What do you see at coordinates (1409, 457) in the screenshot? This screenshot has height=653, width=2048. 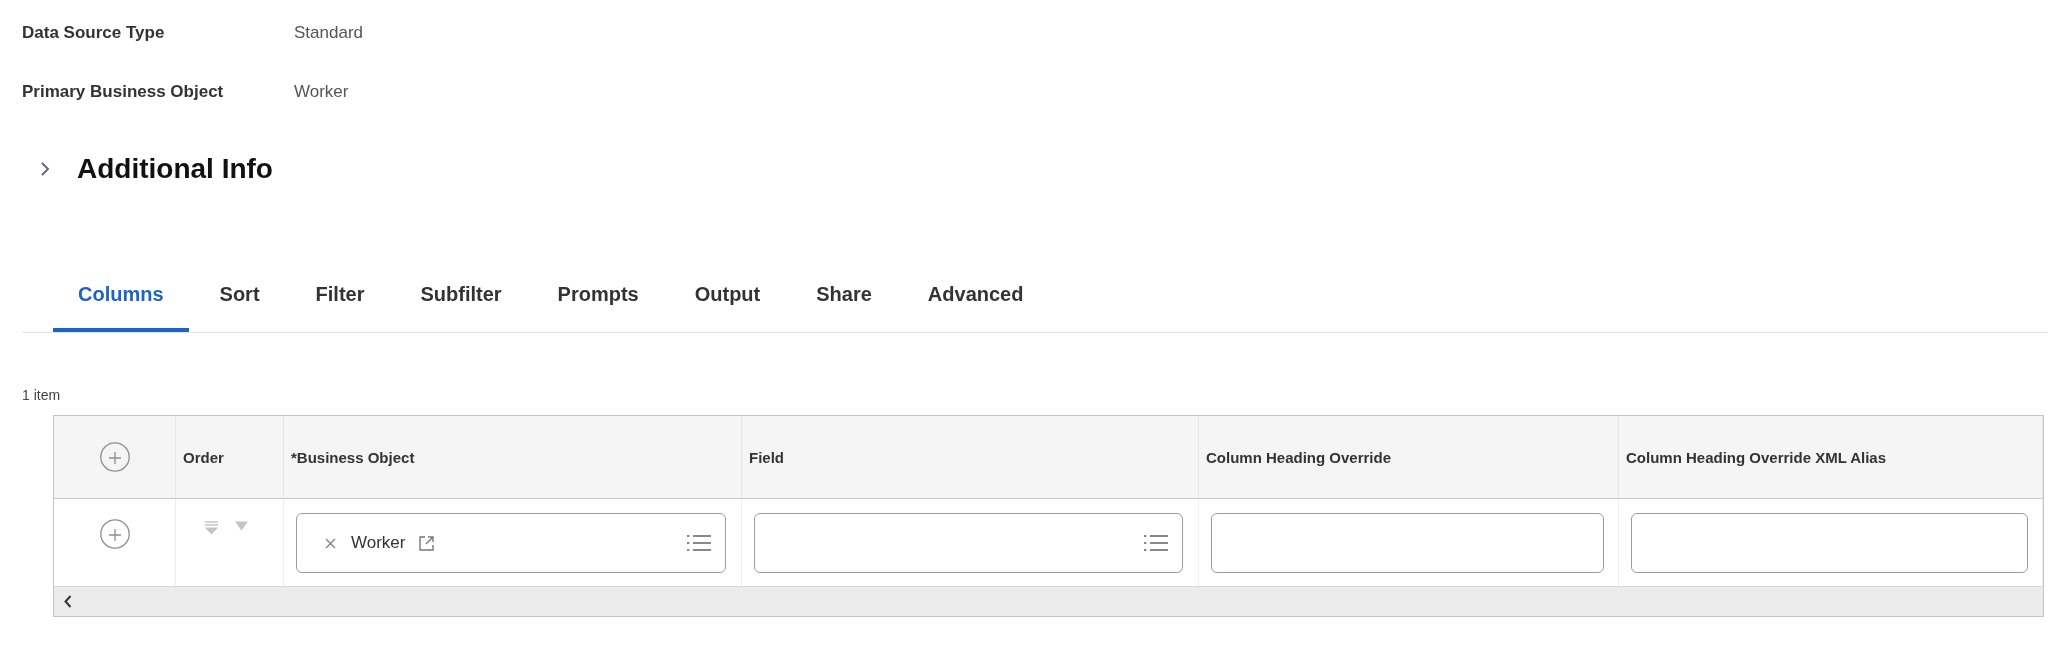 I see `column-header: Column Heading Override` at bounding box center [1409, 457].